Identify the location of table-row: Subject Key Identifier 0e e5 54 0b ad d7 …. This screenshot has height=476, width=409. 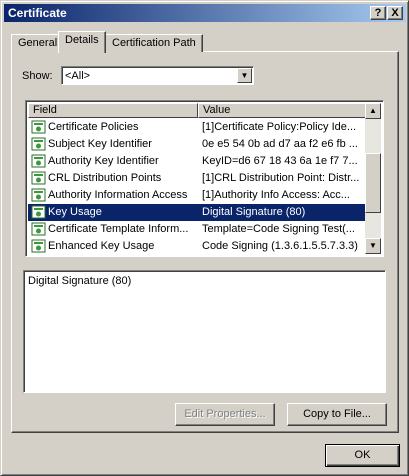
(198, 144).